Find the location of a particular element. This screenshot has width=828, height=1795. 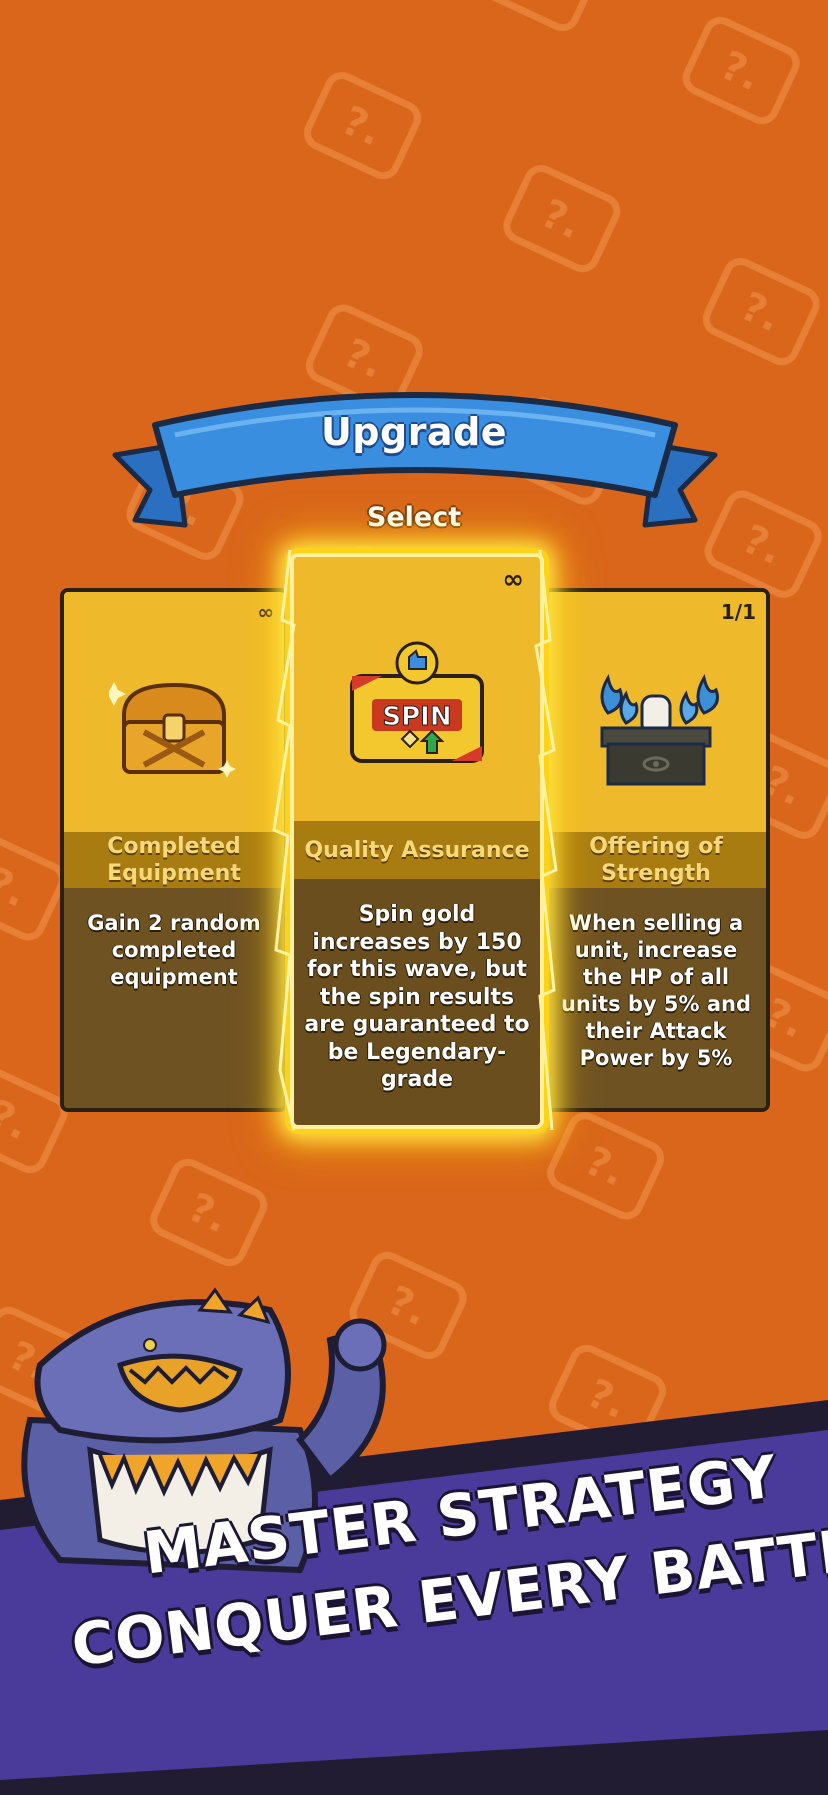

card-count: 1/1 is located at coordinates (738, 612).